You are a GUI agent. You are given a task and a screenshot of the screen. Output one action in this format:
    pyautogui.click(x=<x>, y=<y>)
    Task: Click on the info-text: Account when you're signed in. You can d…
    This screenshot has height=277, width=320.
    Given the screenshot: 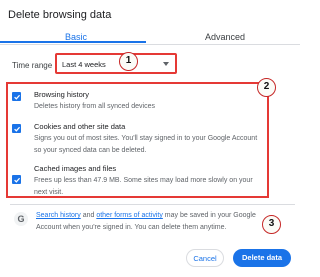 What is the action you would take?
    pyautogui.click(x=131, y=227)
    